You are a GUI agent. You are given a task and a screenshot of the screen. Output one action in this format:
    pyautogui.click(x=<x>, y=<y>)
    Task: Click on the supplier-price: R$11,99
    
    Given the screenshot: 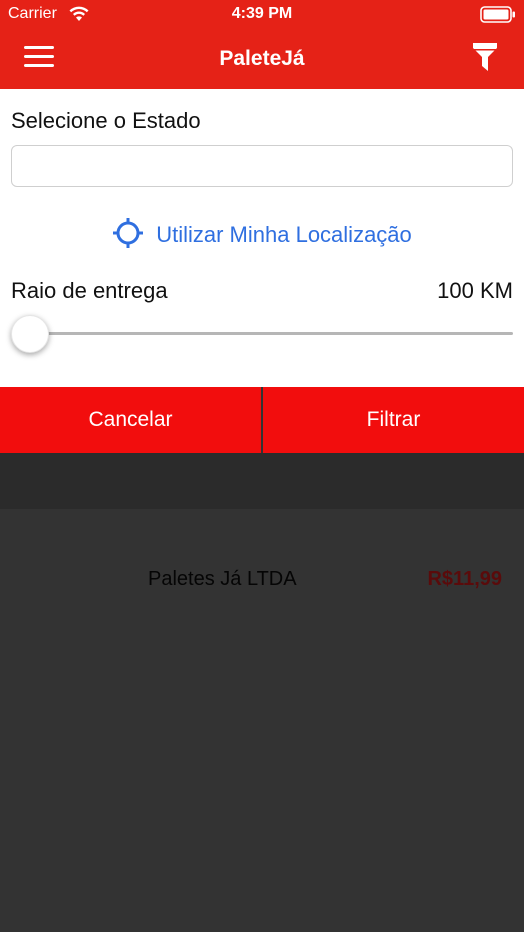 What is the action you would take?
    pyautogui.click(x=464, y=579)
    